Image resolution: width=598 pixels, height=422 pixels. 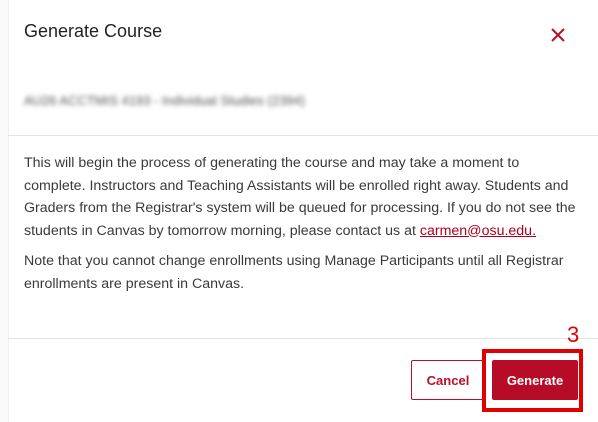 What do you see at coordinates (573, 334) in the screenshot?
I see `annotation-step-number: 3` at bounding box center [573, 334].